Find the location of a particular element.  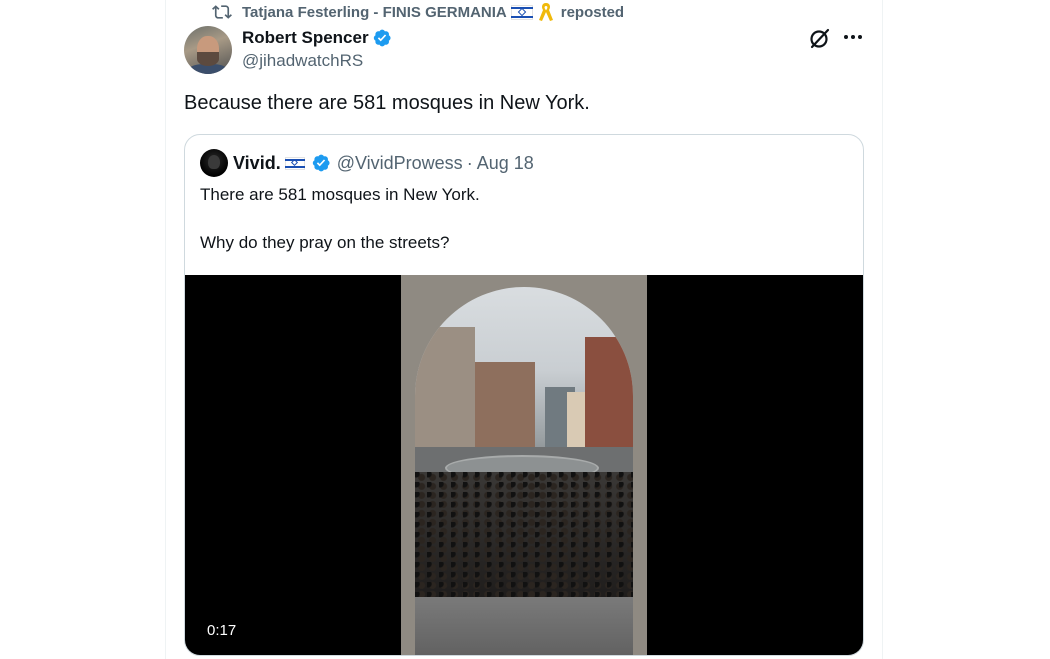

author-name-row: Robert Spencer is located at coordinates (317, 38).